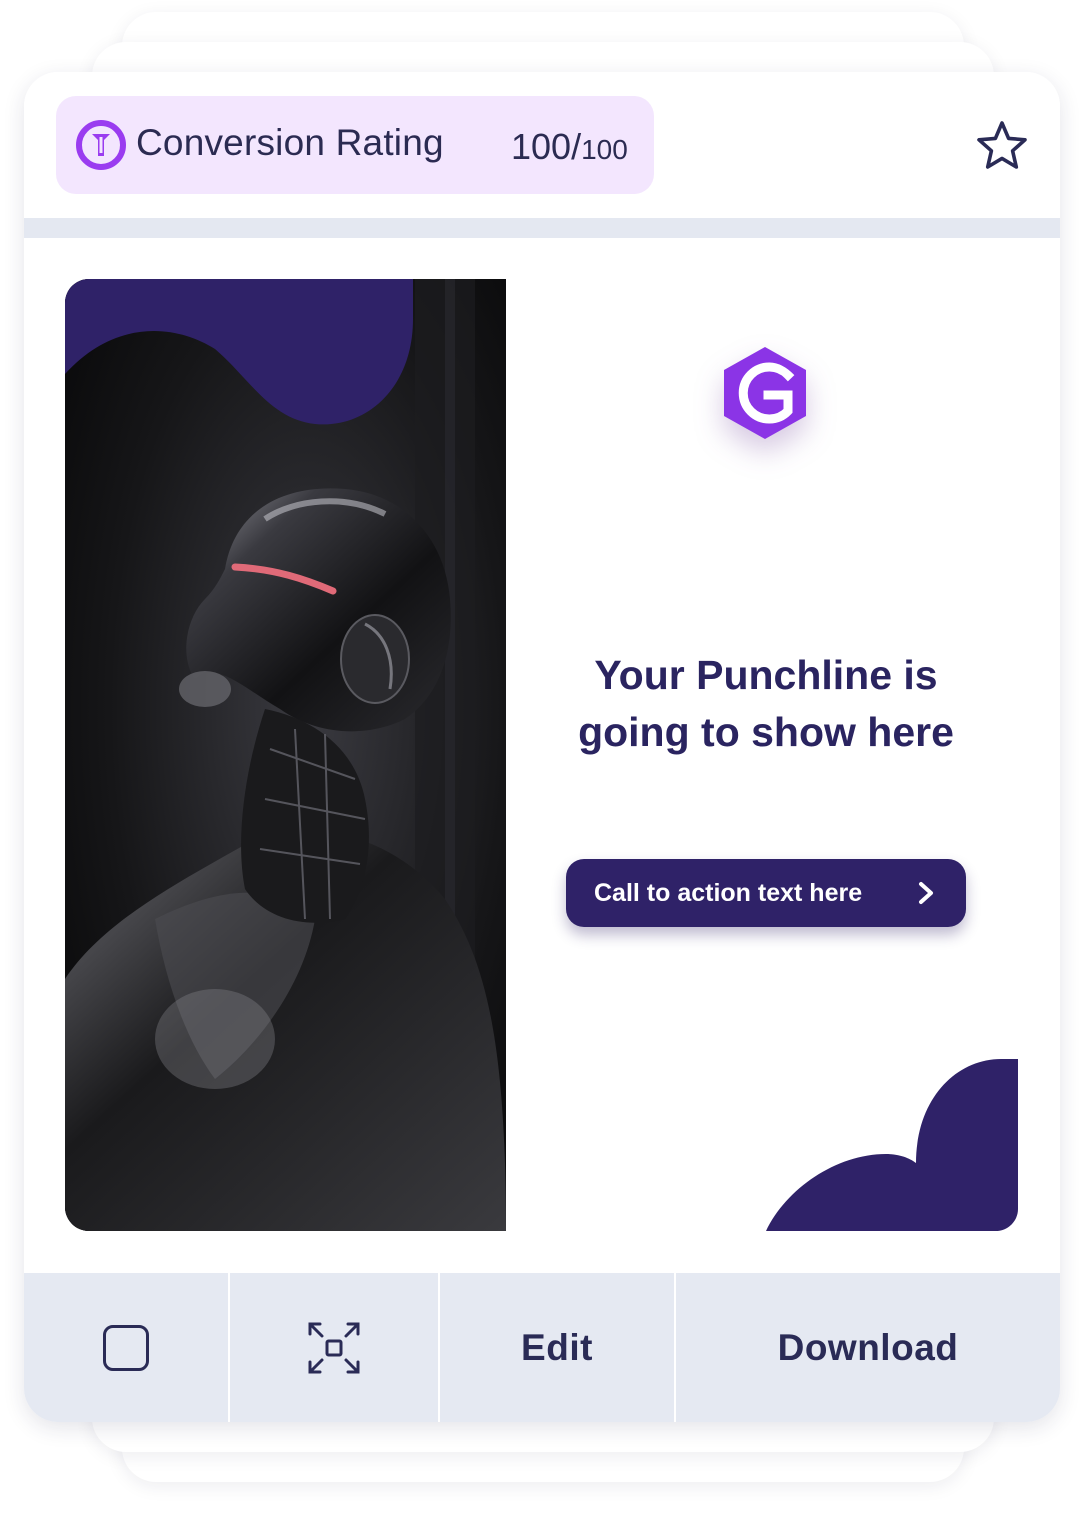 This screenshot has width=1084, height=1518. What do you see at coordinates (892, 1145) in the screenshot?
I see `decorative-blob` at bounding box center [892, 1145].